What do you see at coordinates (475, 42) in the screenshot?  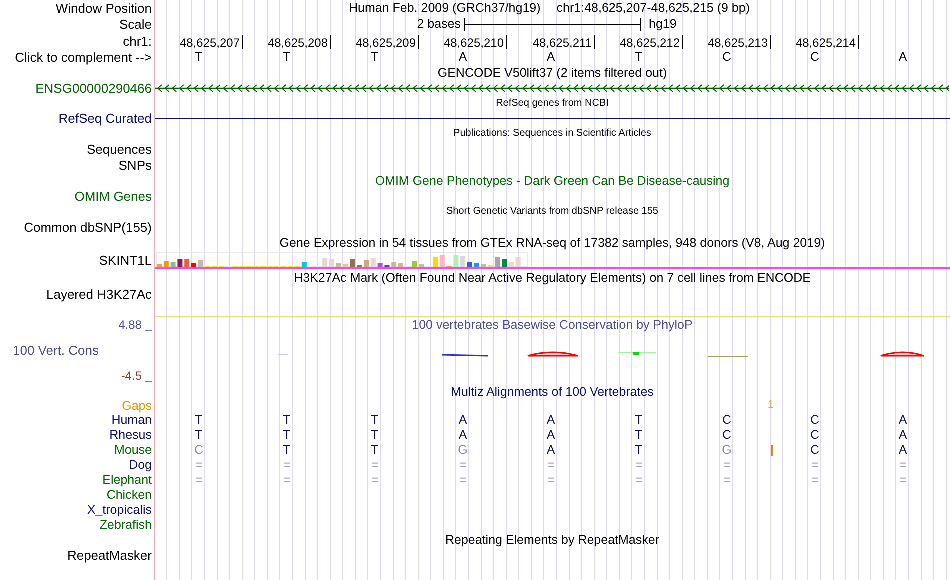 I see `position-tick: 48,625,210` at bounding box center [475, 42].